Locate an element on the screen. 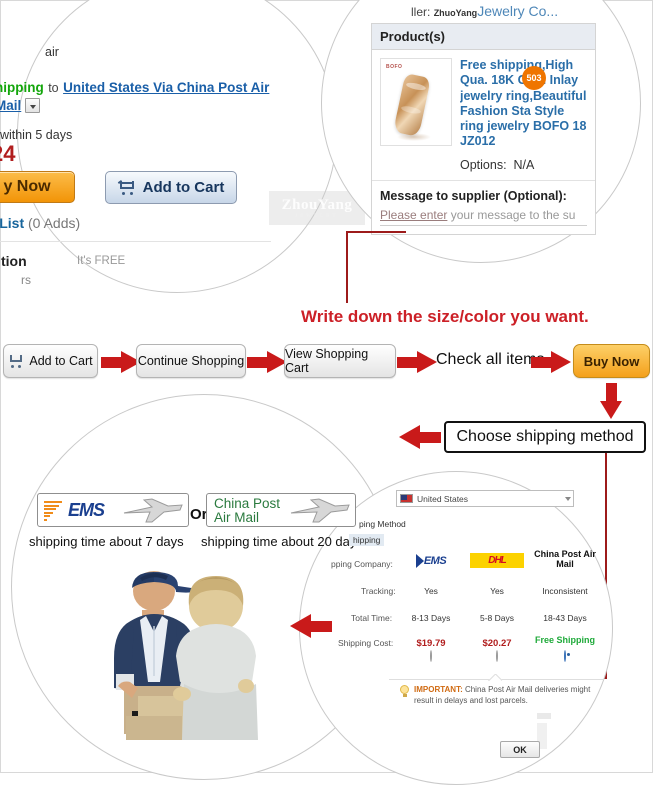 The width and height of the screenshot is (653, 785). choose-shipping-method-callout: Choose shipping method is located at coordinates (545, 437).